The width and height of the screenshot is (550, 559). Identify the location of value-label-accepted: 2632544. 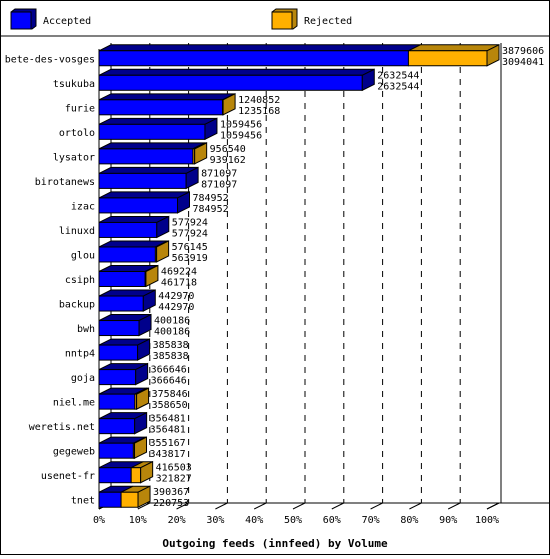
(398, 86).